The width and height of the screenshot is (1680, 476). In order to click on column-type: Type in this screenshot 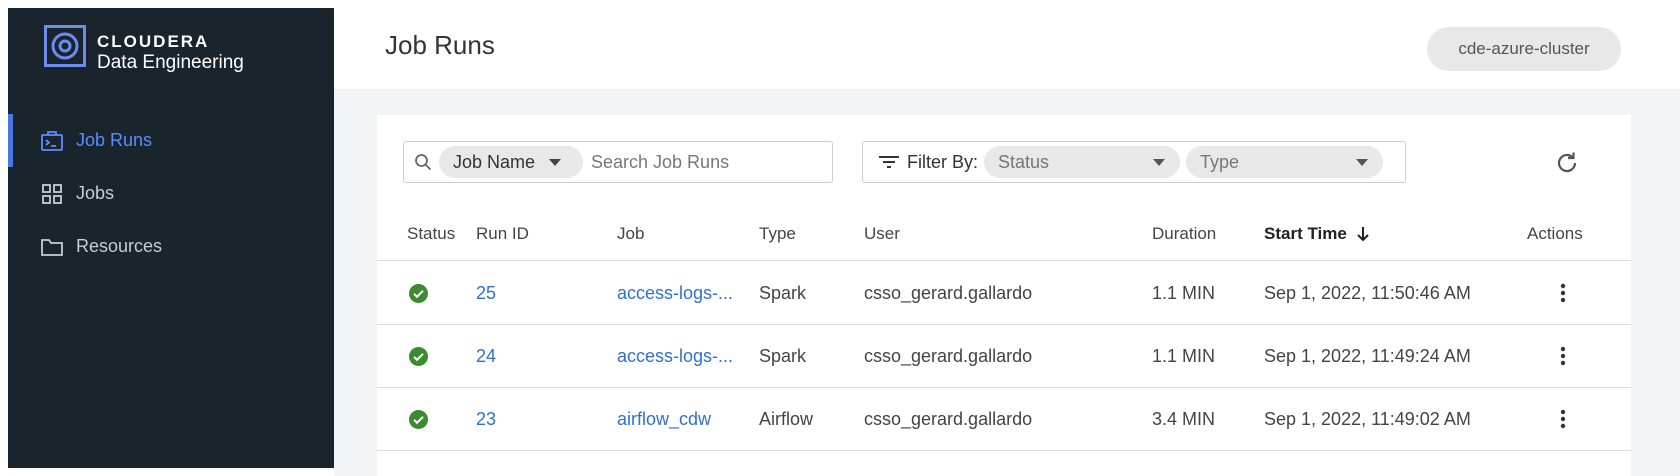, I will do `click(777, 234)`.